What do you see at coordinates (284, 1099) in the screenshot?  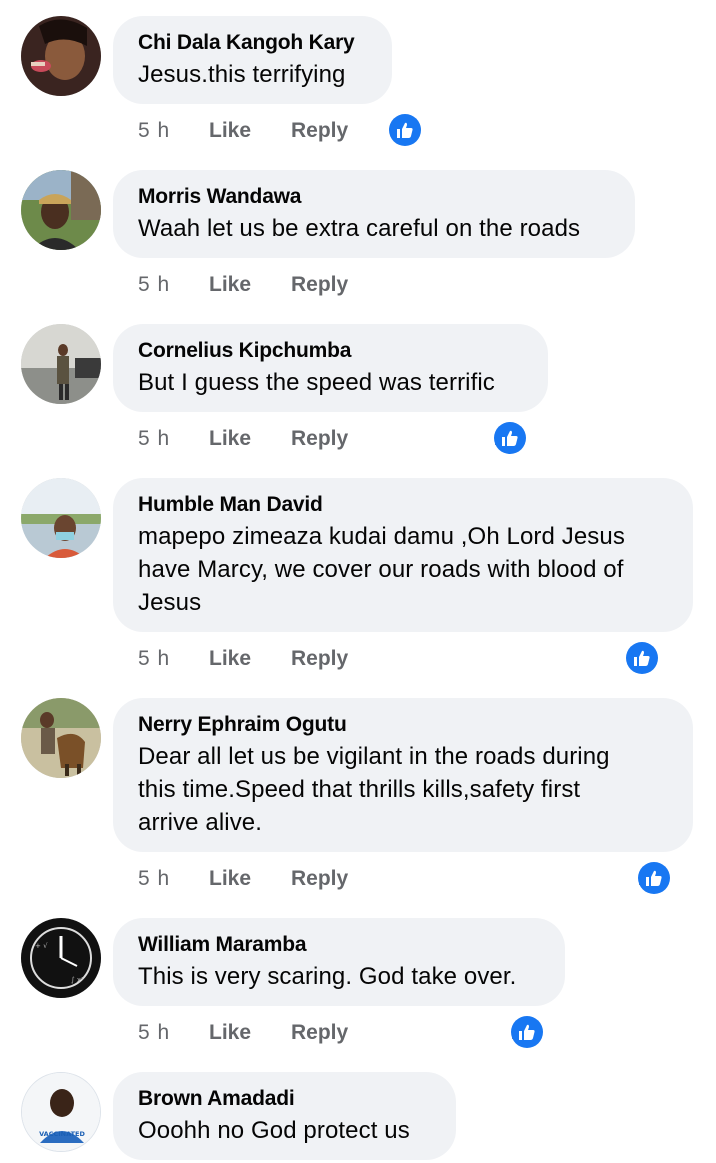 I see `comment-author: Brown Amadadi` at bounding box center [284, 1099].